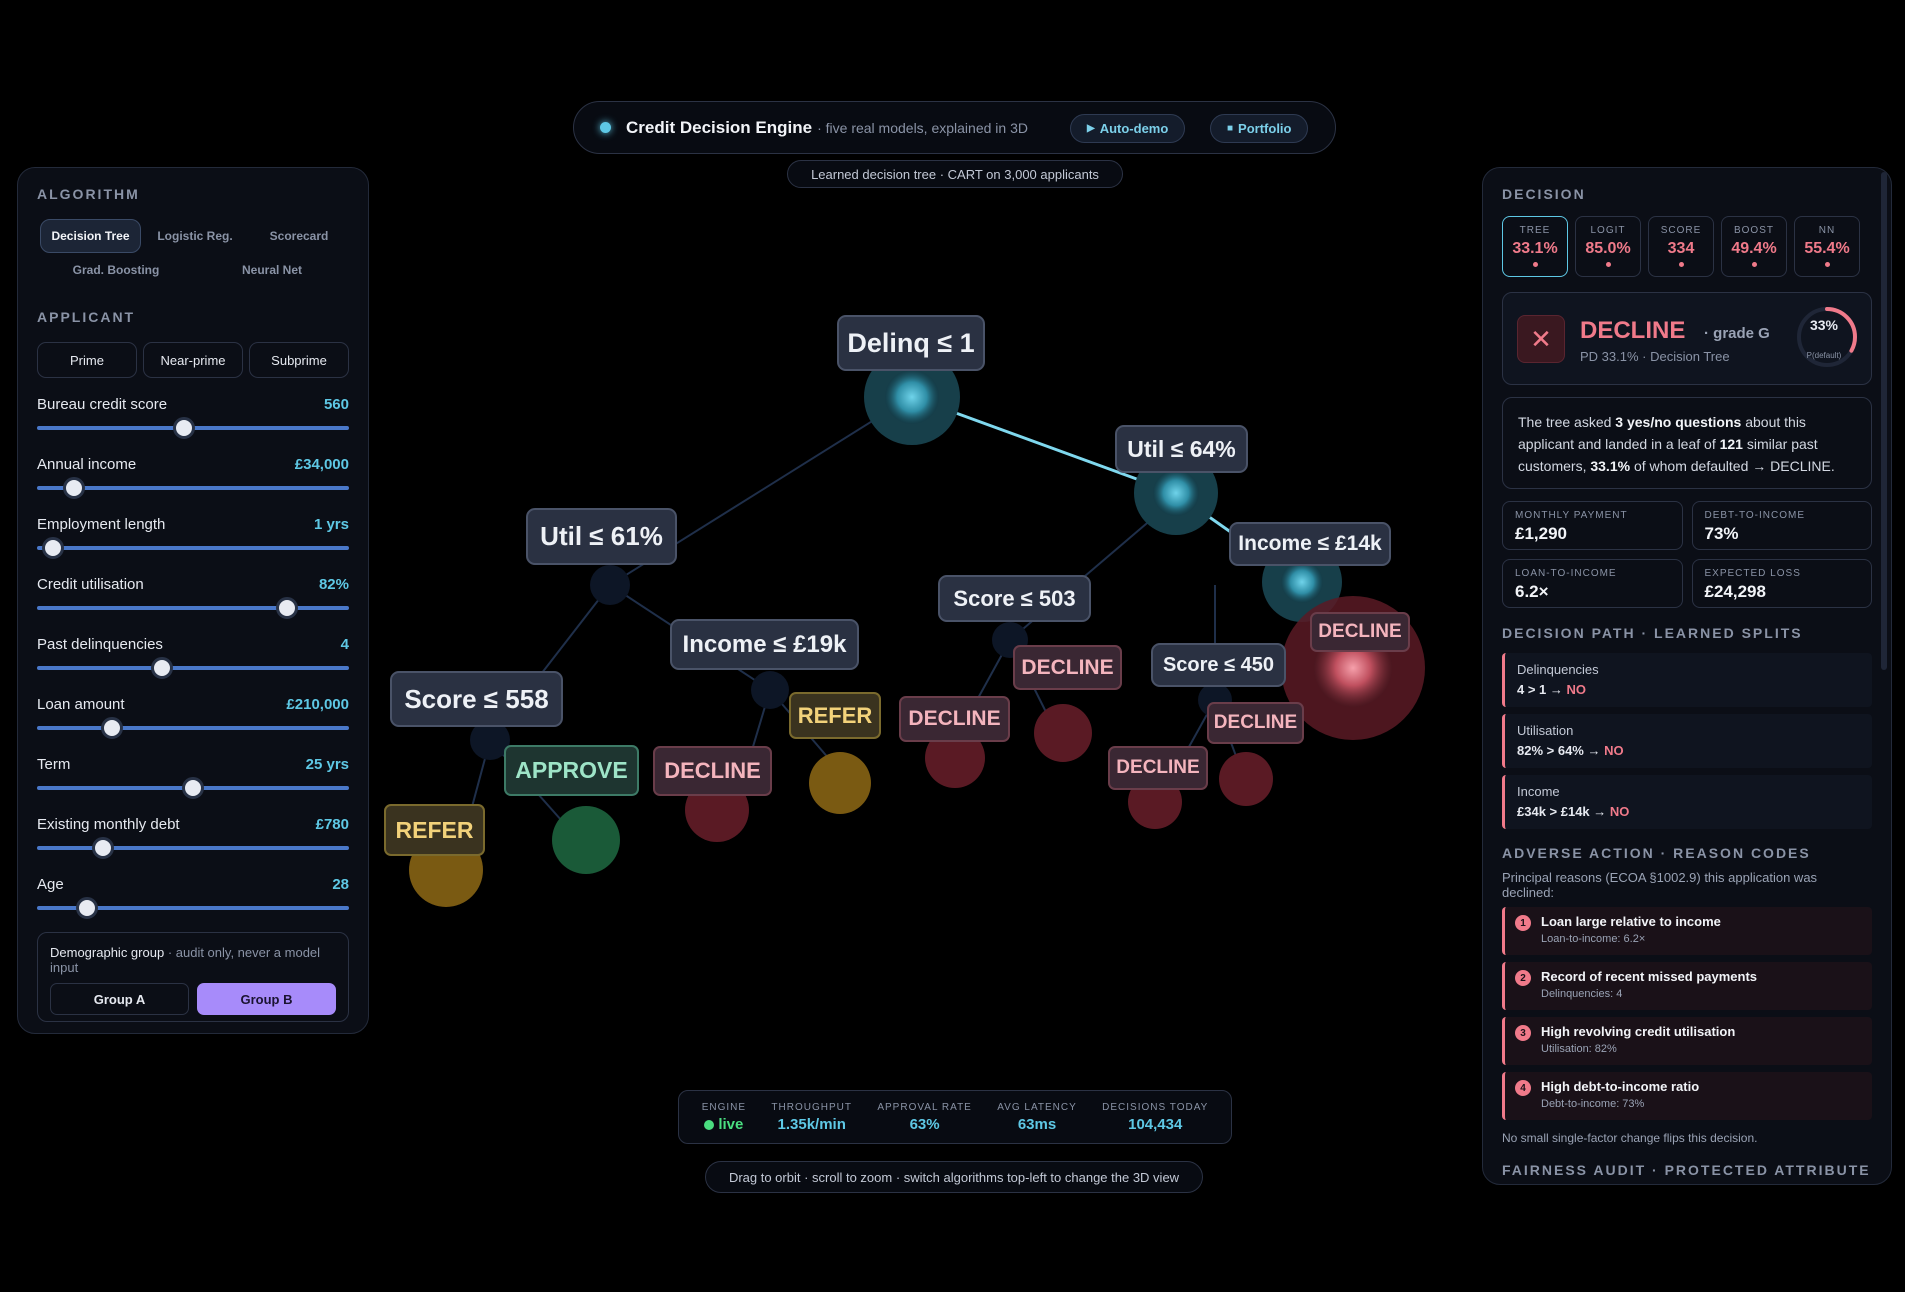 This screenshot has height=1292, width=1905. Describe the element at coordinates (571, 770) in the screenshot. I see `leaf-label-approve: APPROVE` at that location.